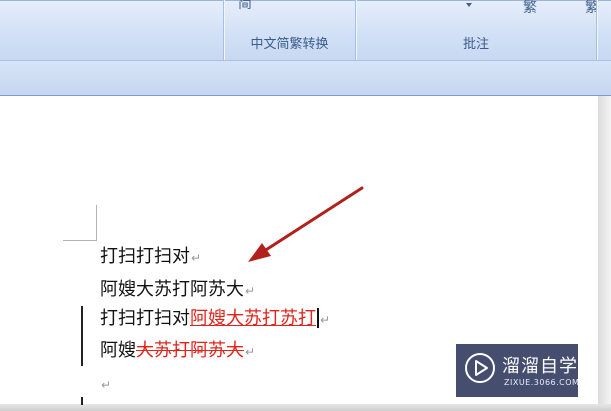 This screenshot has height=411, width=611. Describe the element at coordinates (82, 336) in the screenshot. I see `revision-change-bar` at that location.